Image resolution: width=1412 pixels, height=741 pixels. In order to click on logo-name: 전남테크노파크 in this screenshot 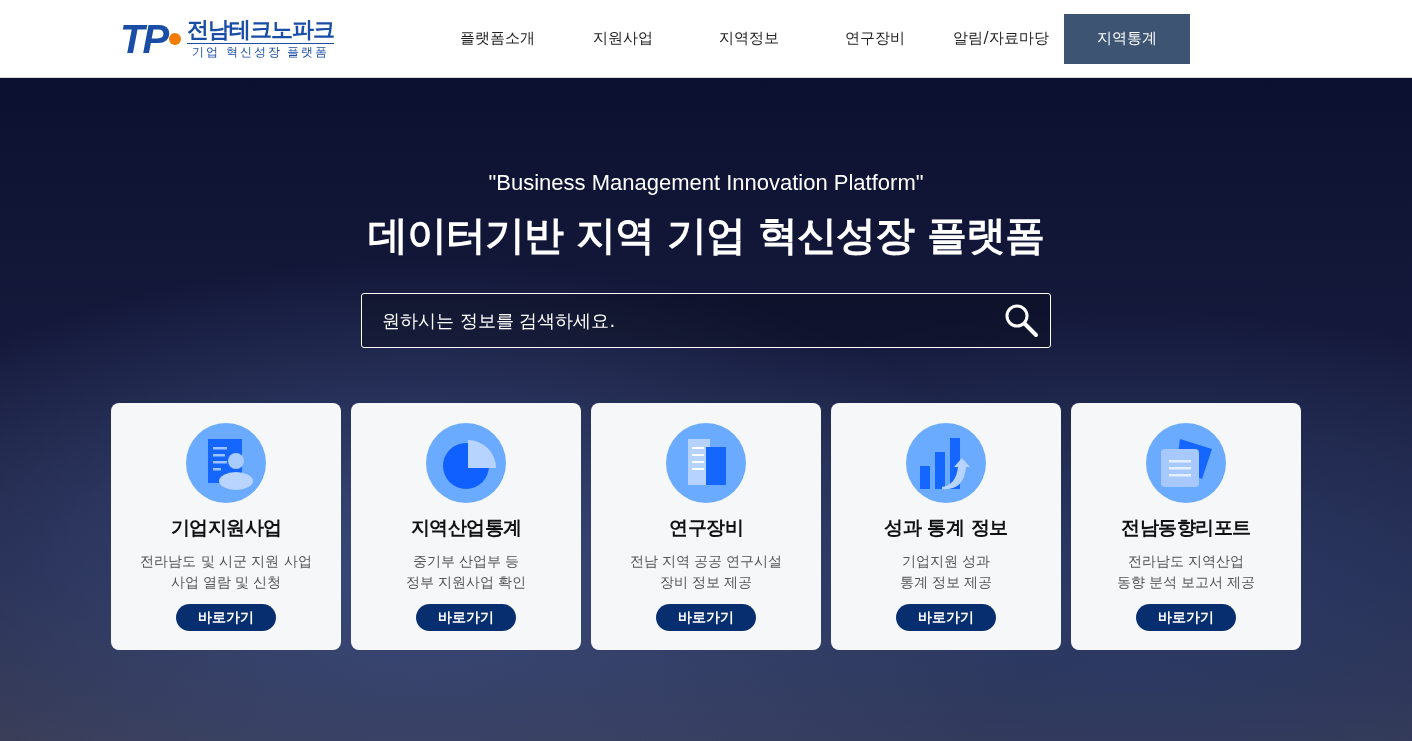, I will do `click(261, 30)`.